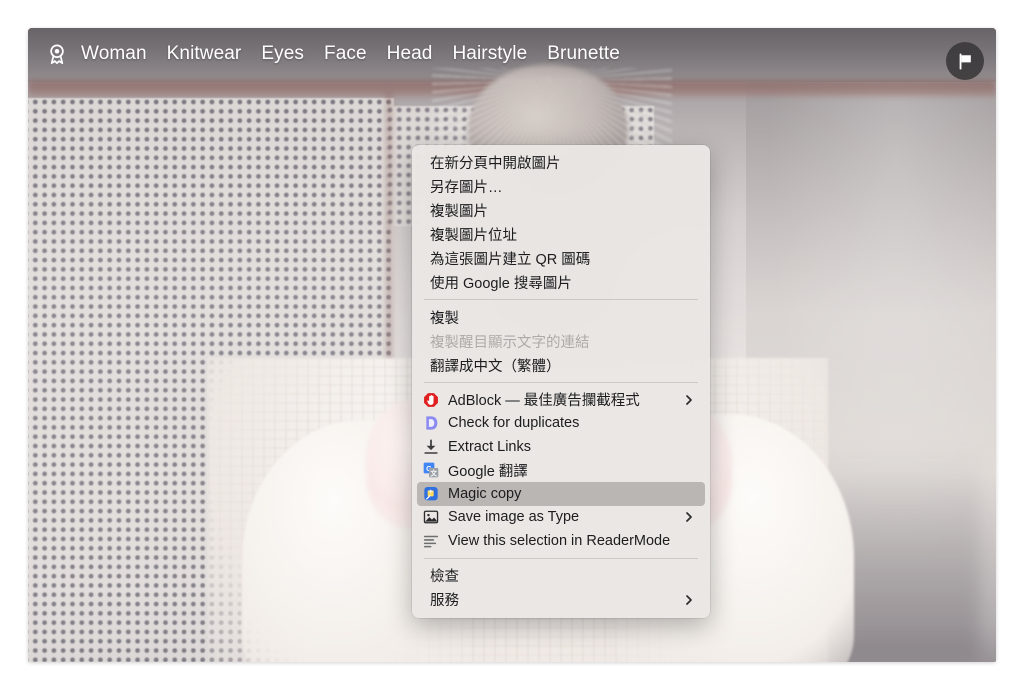 This screenshot has height=696, width=1024. What do you see at coordinates (431, 494) in the screenshot?
I see `magic-copy-icon` at bounding box center [431, 494].